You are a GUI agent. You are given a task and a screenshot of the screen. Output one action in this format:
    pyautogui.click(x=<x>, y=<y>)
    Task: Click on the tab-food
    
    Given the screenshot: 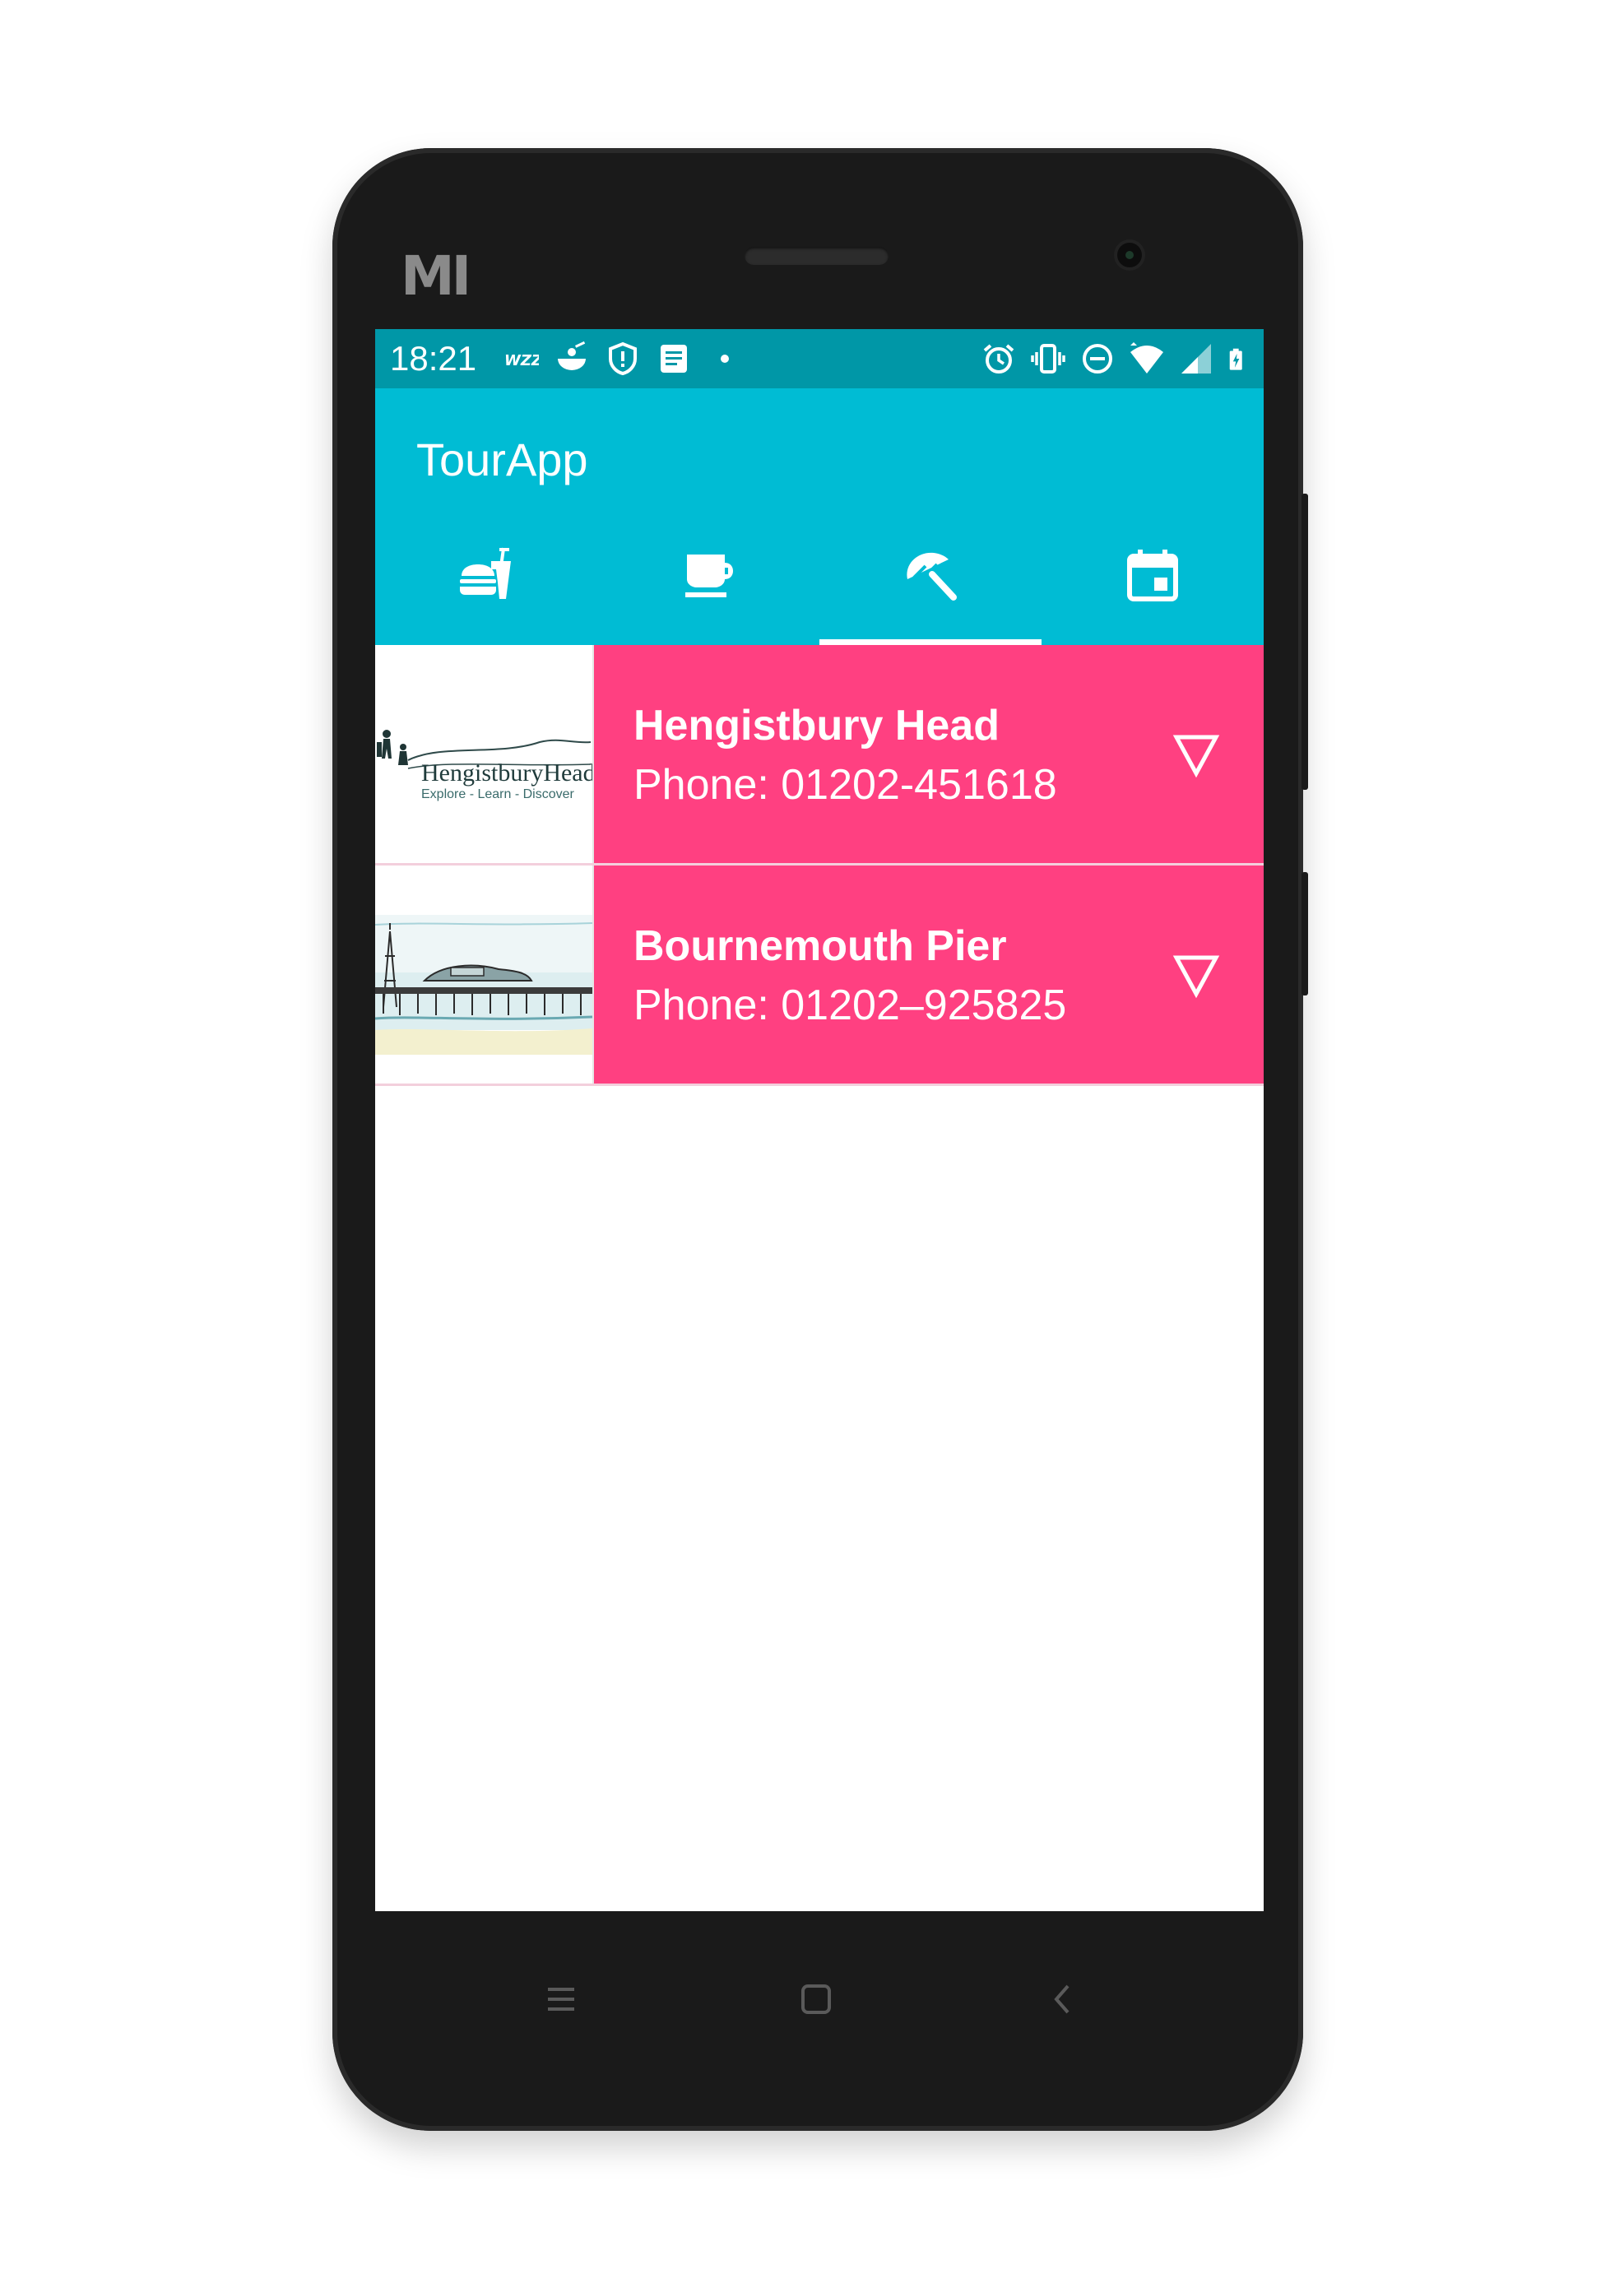 What is the action you would take?
    pyautogui.click(x=486, y=576)
    